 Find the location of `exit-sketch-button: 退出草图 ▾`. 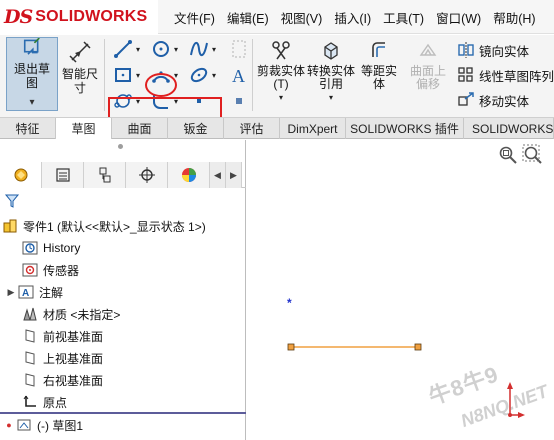

exit-sketch-button: 退出草图 ▾ is located at coordinates (32, 74).